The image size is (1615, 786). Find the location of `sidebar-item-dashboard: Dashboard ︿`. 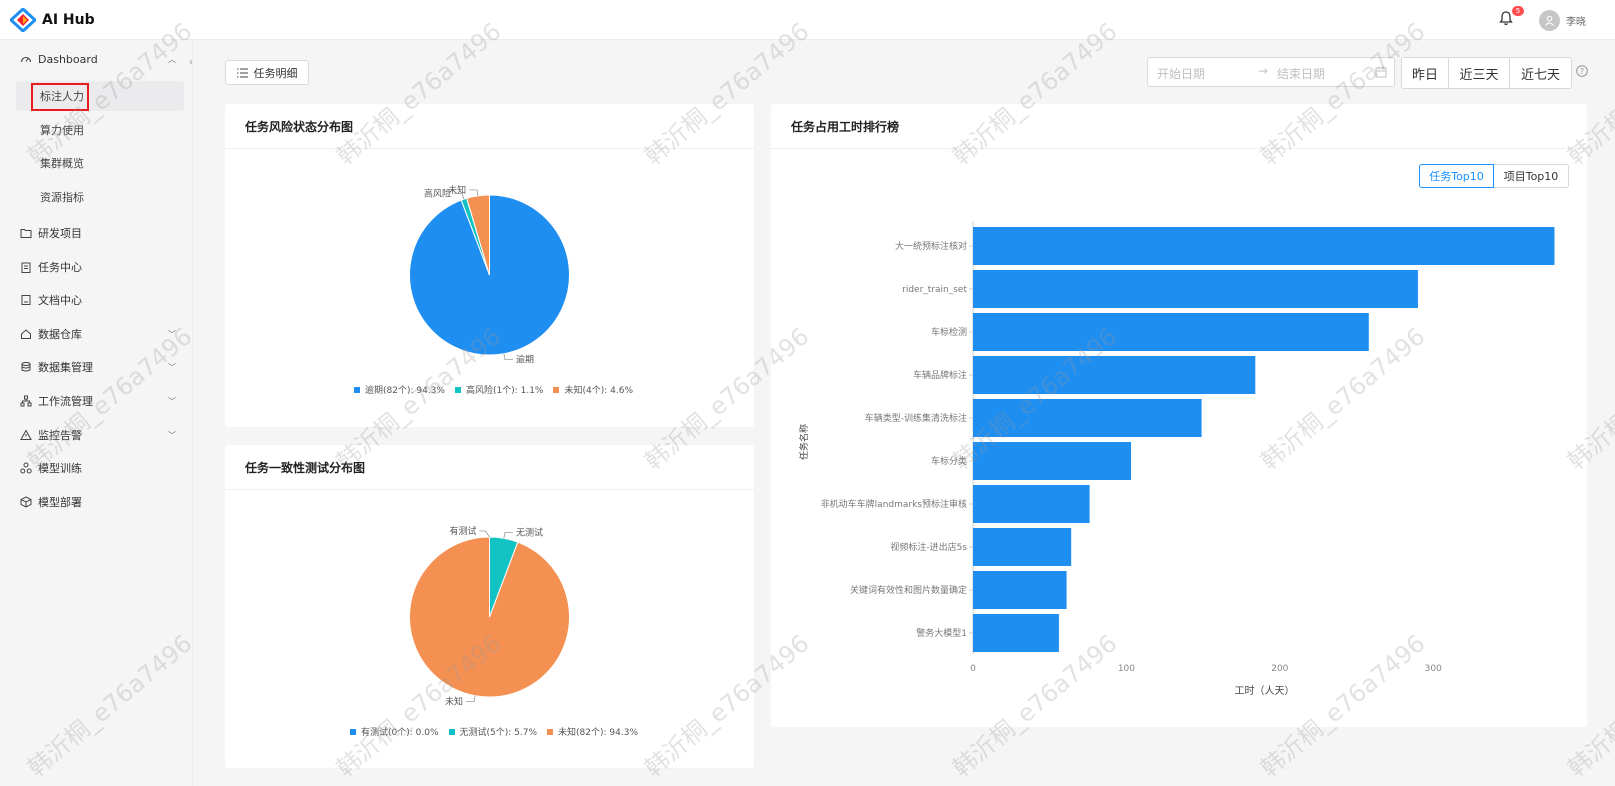

sidebar-item-dashboard: Dashboard ︿ is located at coordinates (98, 59).